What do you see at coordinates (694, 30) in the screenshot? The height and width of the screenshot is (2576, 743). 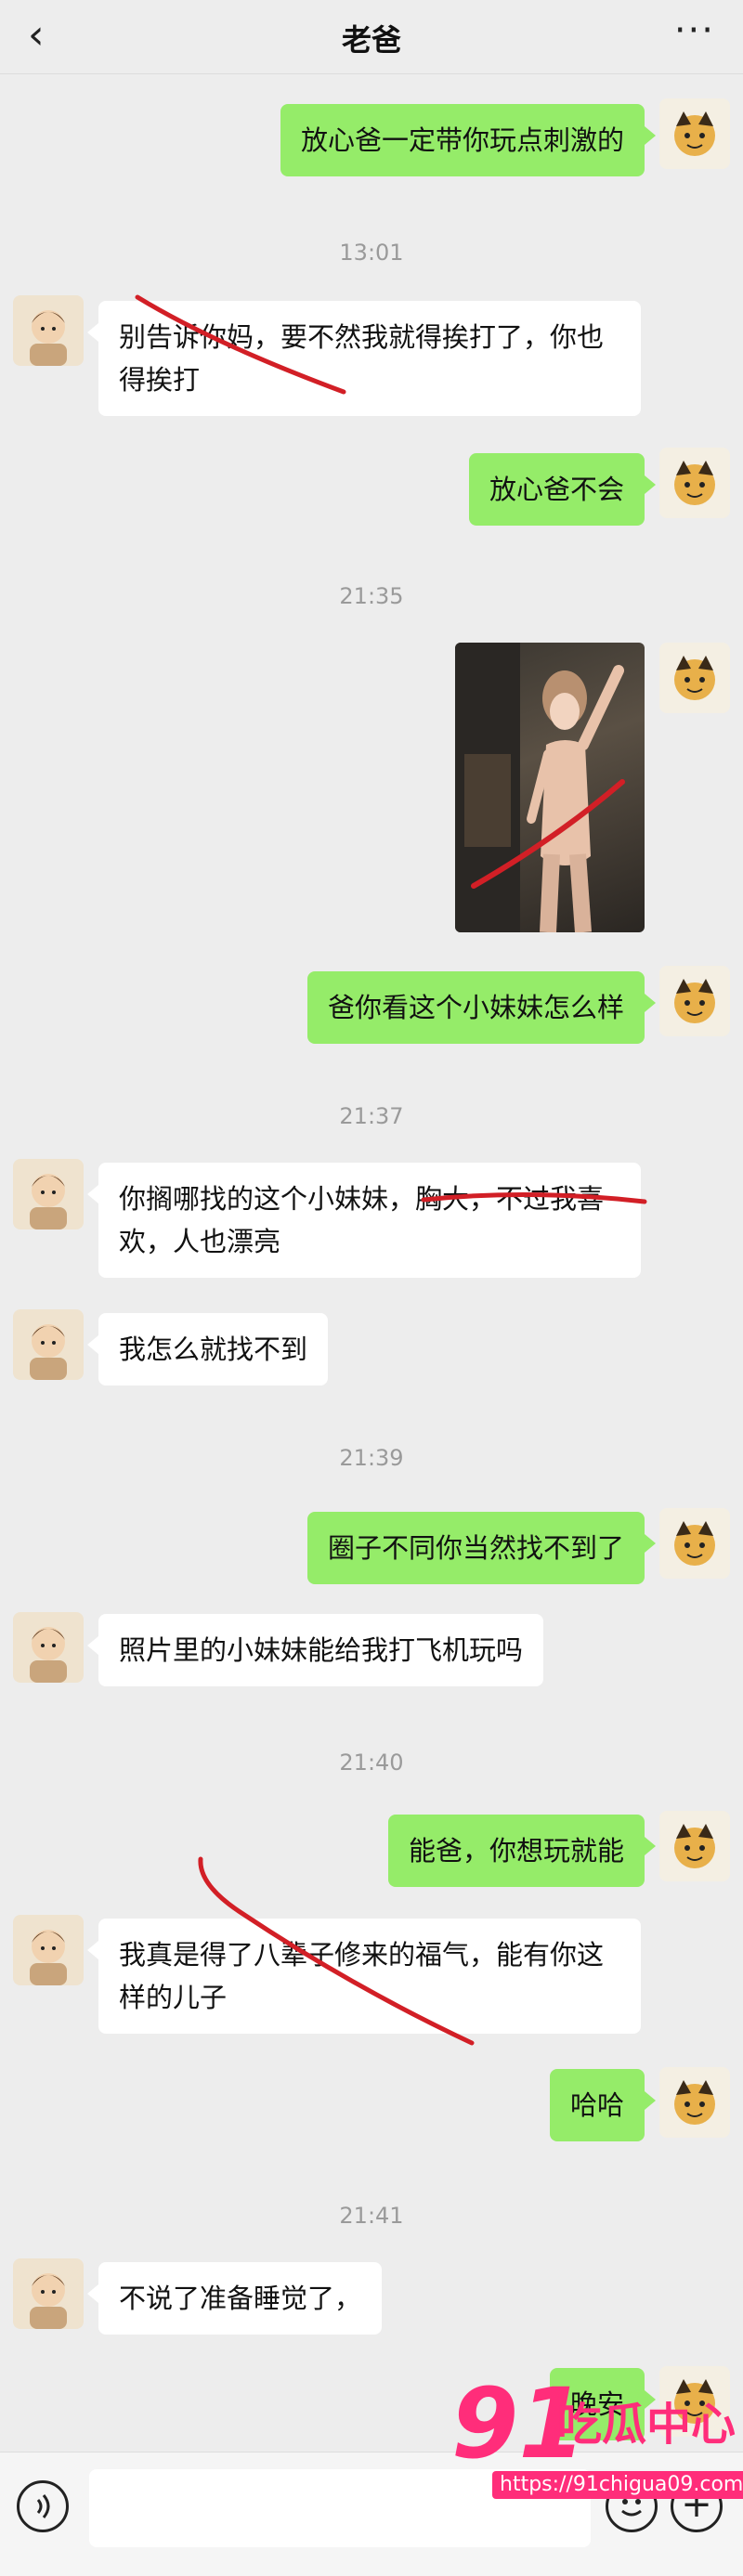 I see `more-horizontal-icon: ···` at bounding box center [694, 30].